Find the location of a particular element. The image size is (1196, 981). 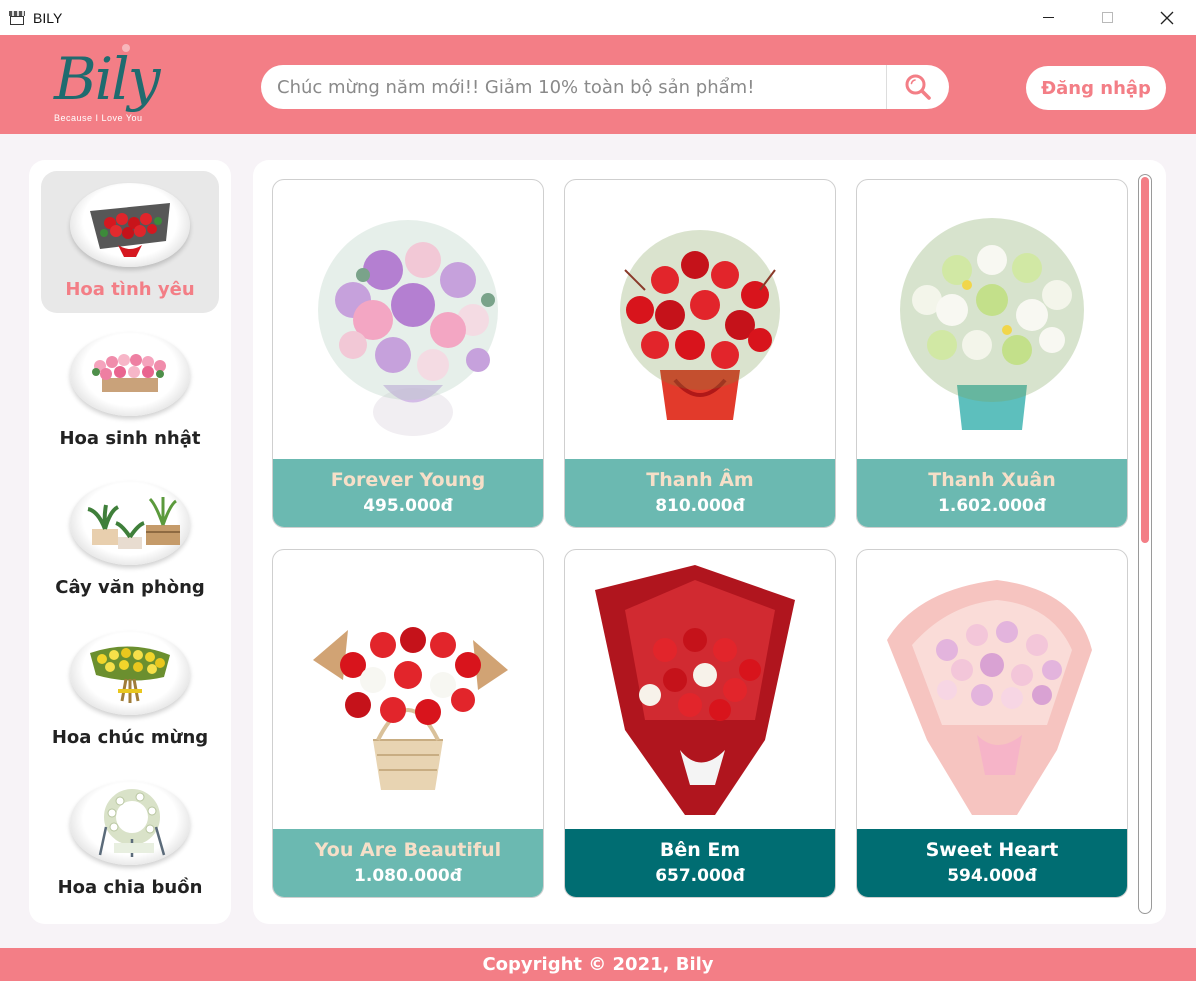

product-image-thanh-am is located at coordinates (700, 319).